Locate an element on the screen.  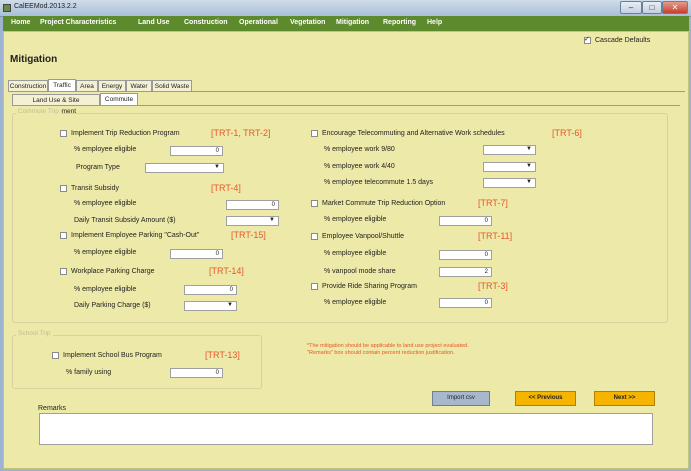
tab-area: Area is located at coordinates (87, 85).